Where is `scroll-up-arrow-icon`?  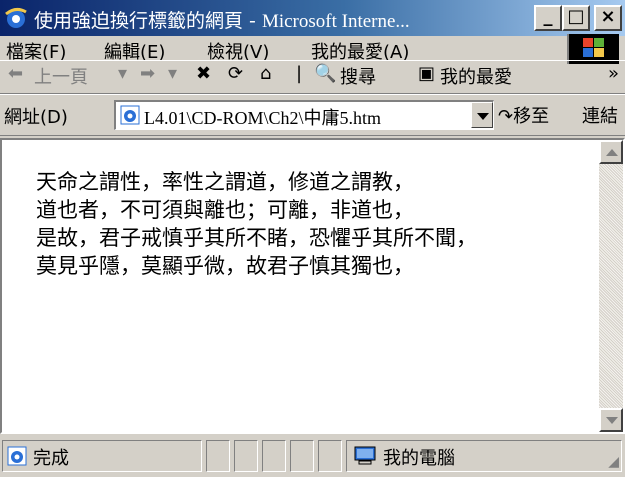 scroll-up-arrow-icon is located at coordinates (611, 152).